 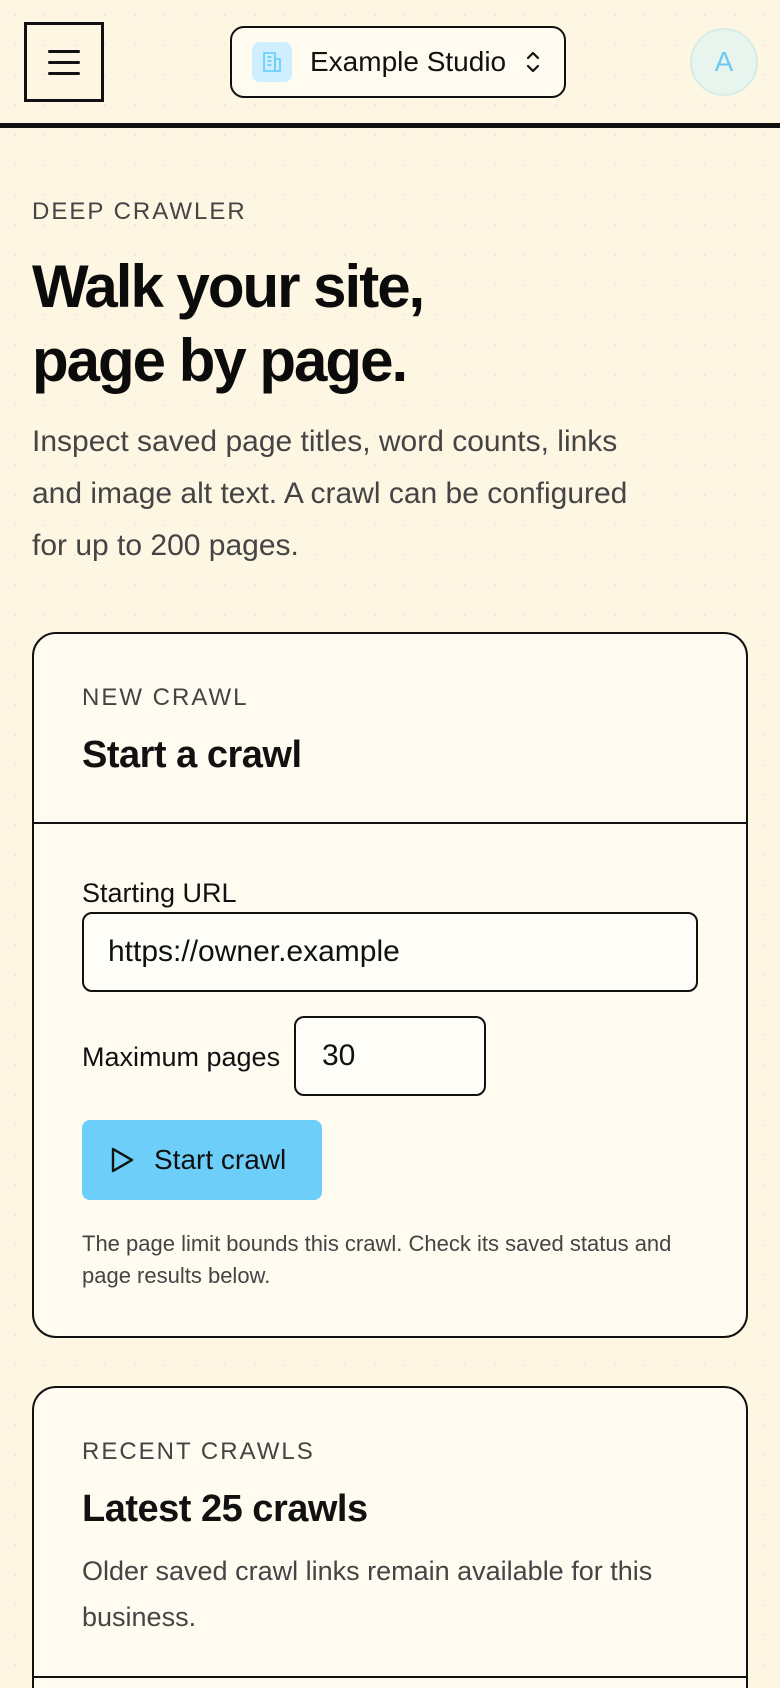 I want to click on workspace-switcher: Example Studio, so click(x=398, y=62).